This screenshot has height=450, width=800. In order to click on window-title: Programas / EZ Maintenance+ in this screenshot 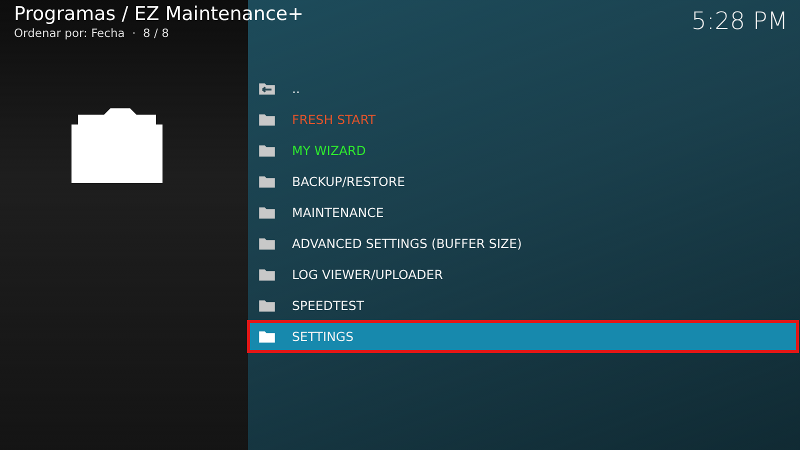, I will do `click(159, 14)`.